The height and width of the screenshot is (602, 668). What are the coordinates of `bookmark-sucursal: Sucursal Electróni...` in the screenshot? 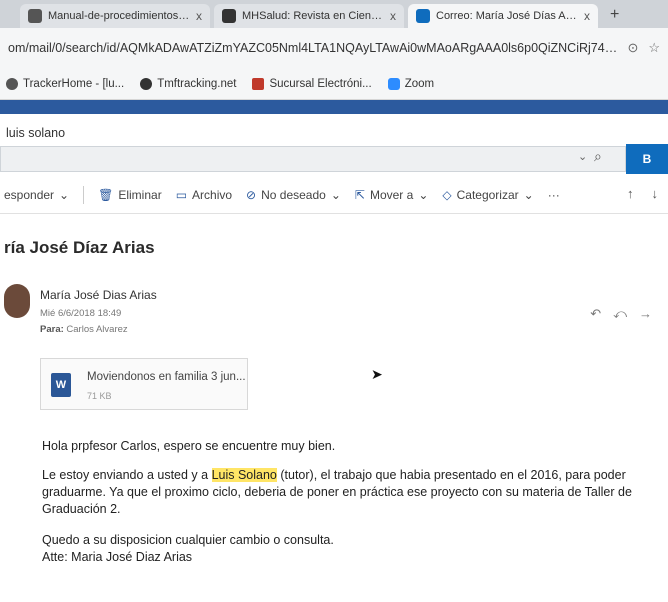 It's located at (312, 83).